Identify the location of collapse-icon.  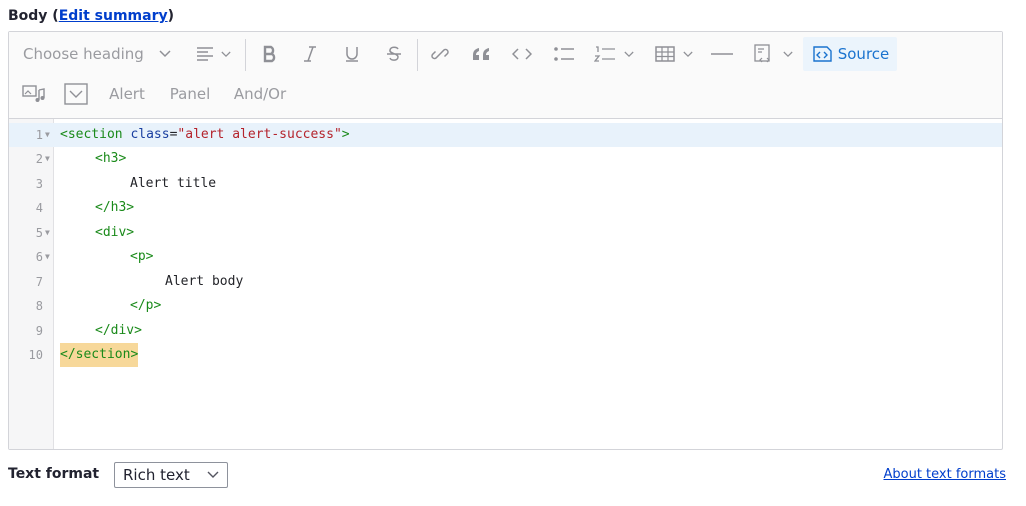
(76, 94).